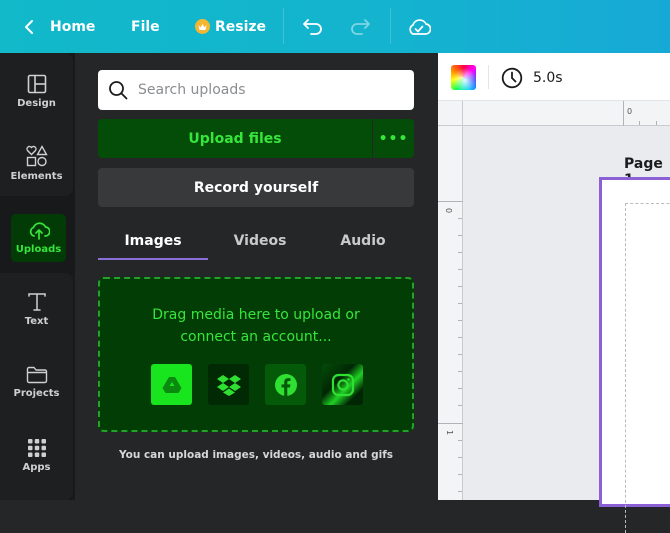  I want to click on redo-button, so click(360, 26).